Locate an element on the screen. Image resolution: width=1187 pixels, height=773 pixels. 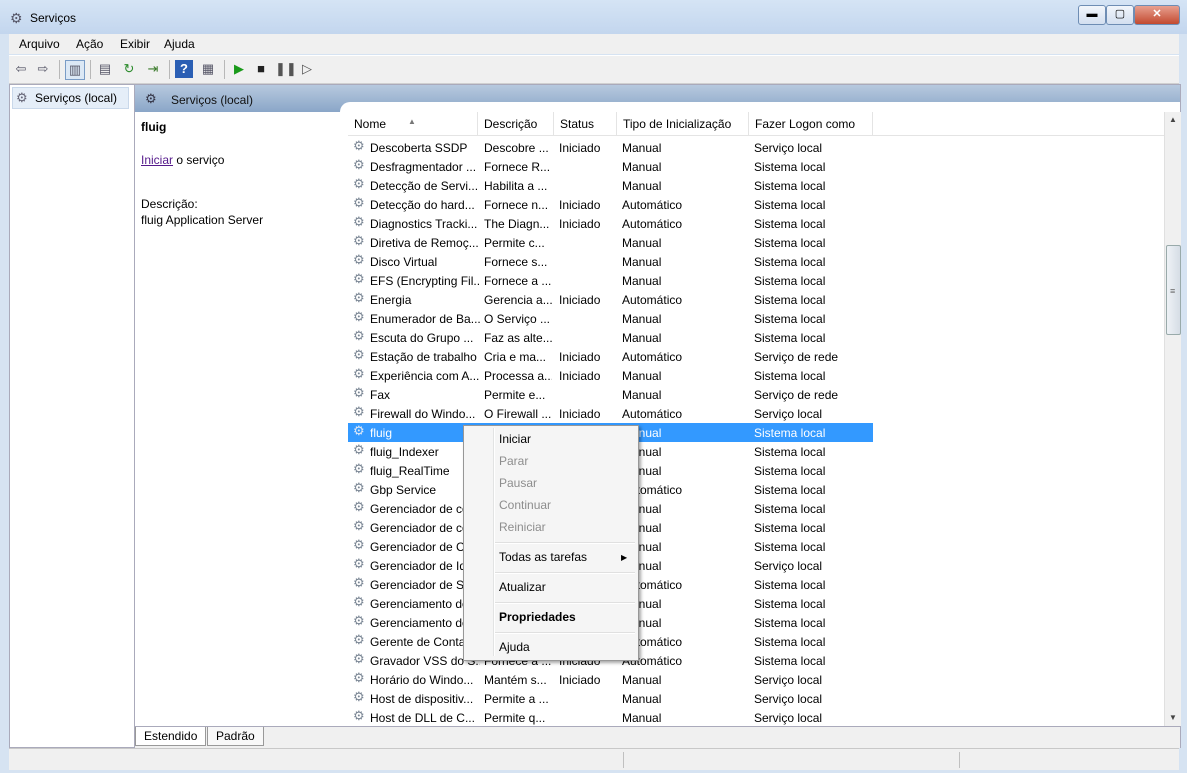
service-logon: Serviço de rede is located at coordinates (796, 357).